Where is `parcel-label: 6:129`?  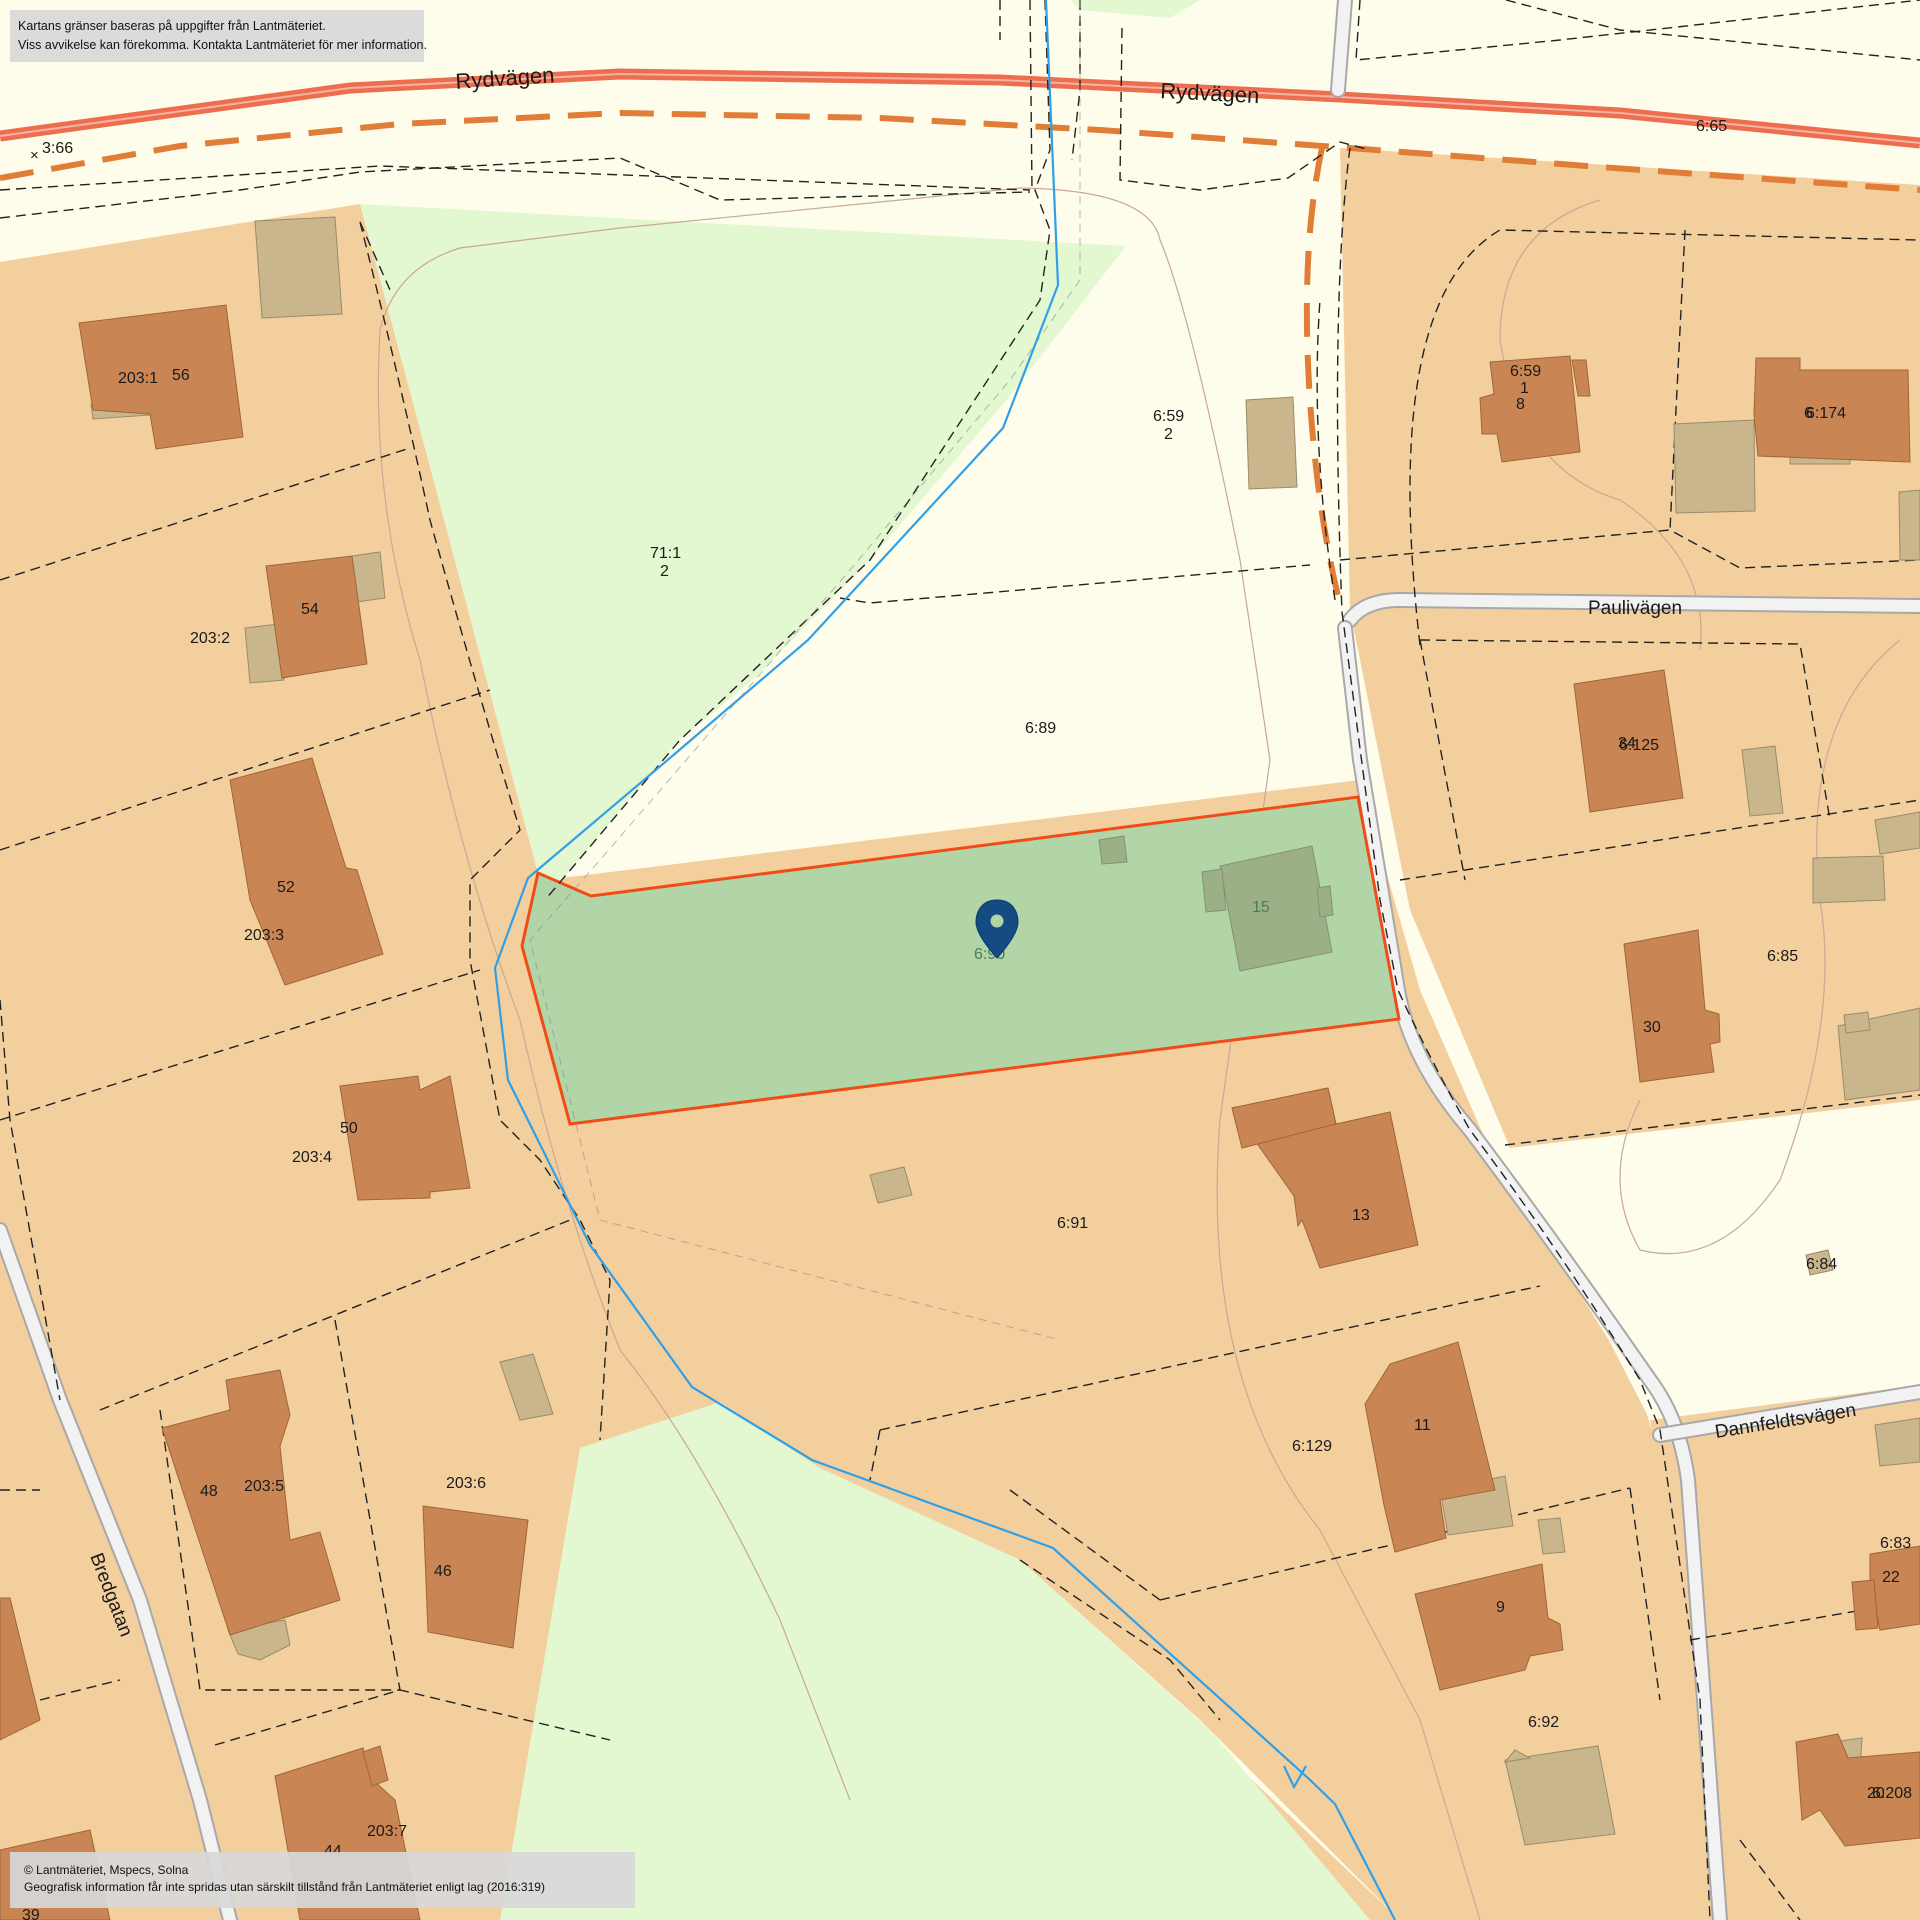
parcel-label: 6:129 is located at coordinates (1312, 1446).